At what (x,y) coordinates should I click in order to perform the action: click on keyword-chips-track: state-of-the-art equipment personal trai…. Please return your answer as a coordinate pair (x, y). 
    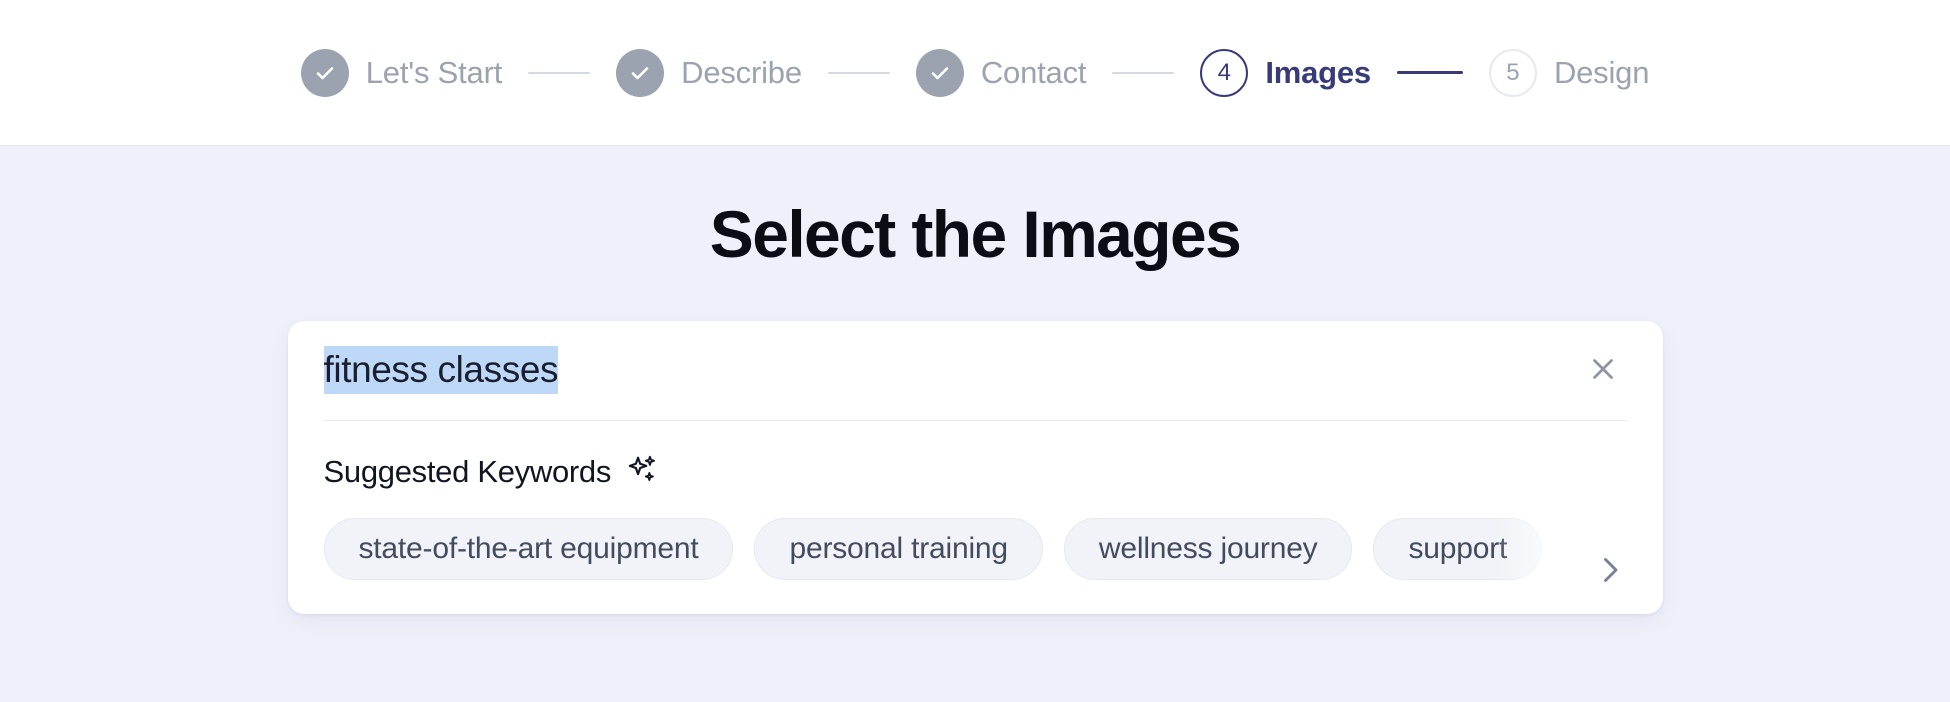
    Looking at the image, I should click on (975, 548).